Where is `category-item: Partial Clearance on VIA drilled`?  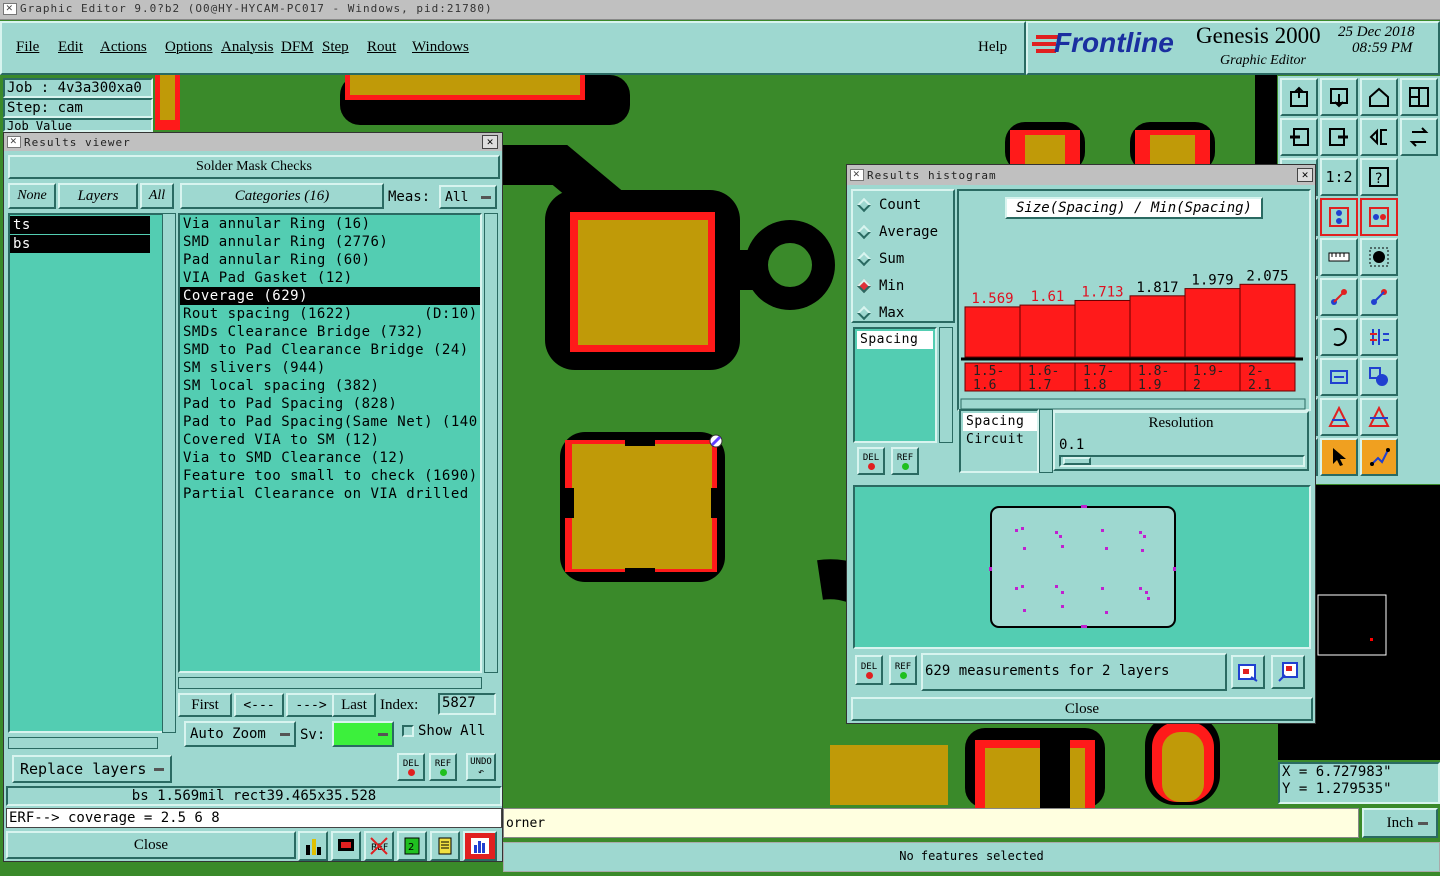 category-item: Partial Clearance on VIA drilled is located at coordinates (330, 494).